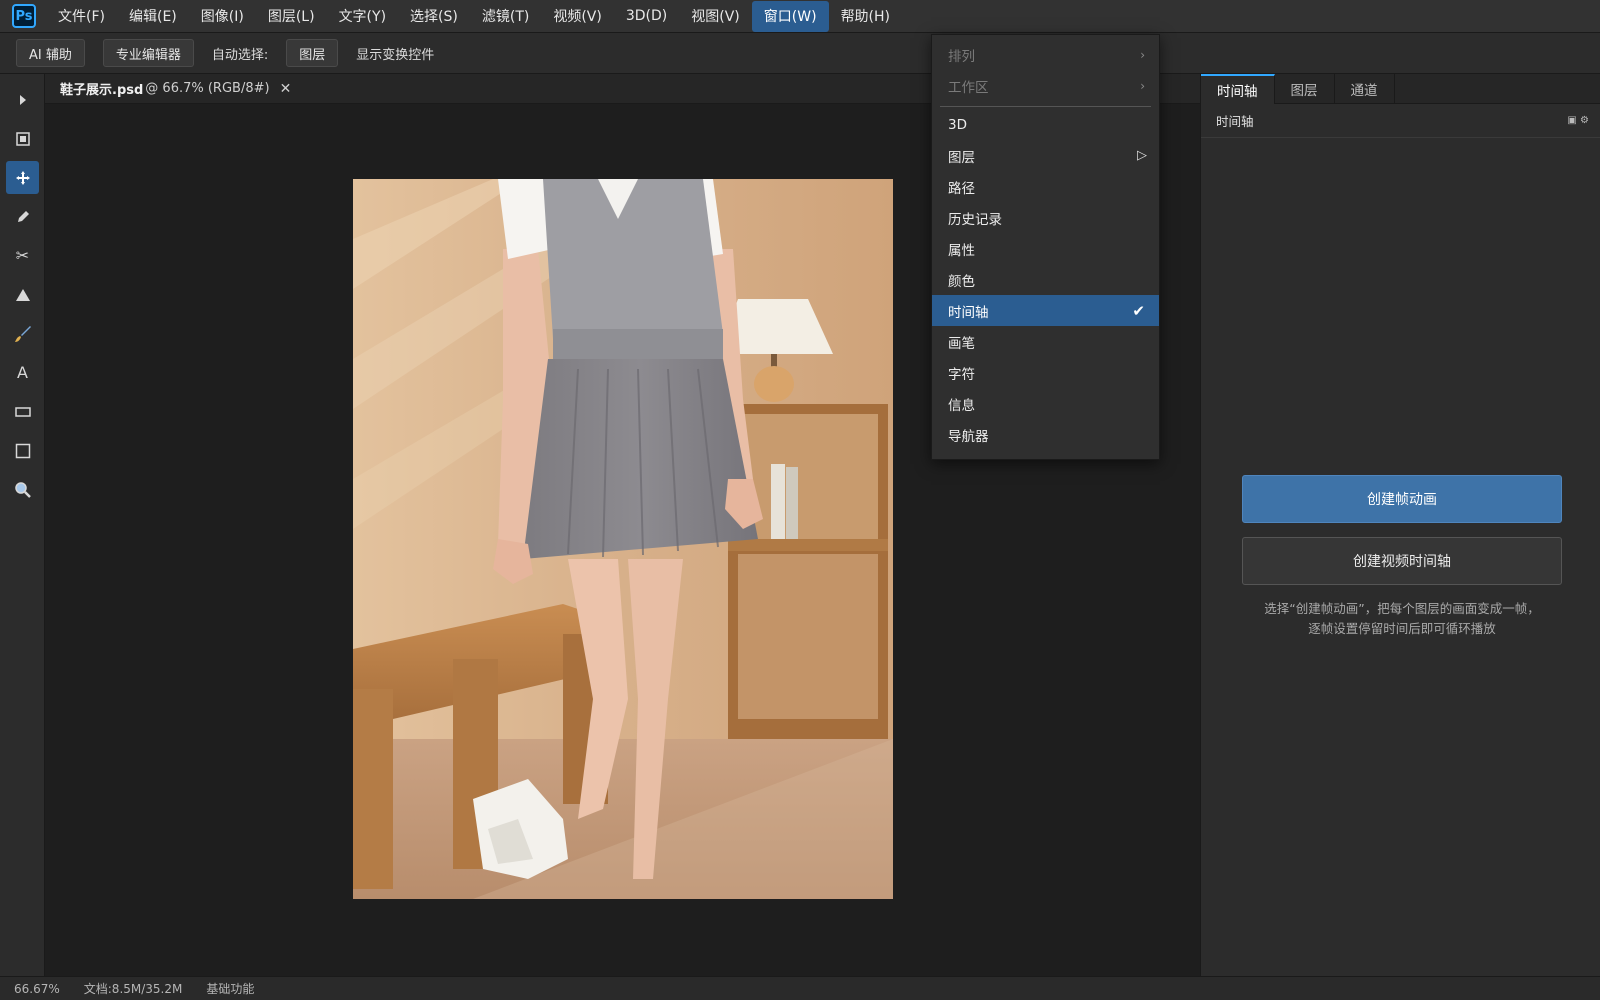 The image size is (1600, 1000). I want to click on ai-assist-button: AI 辅助, so click(50, 53).